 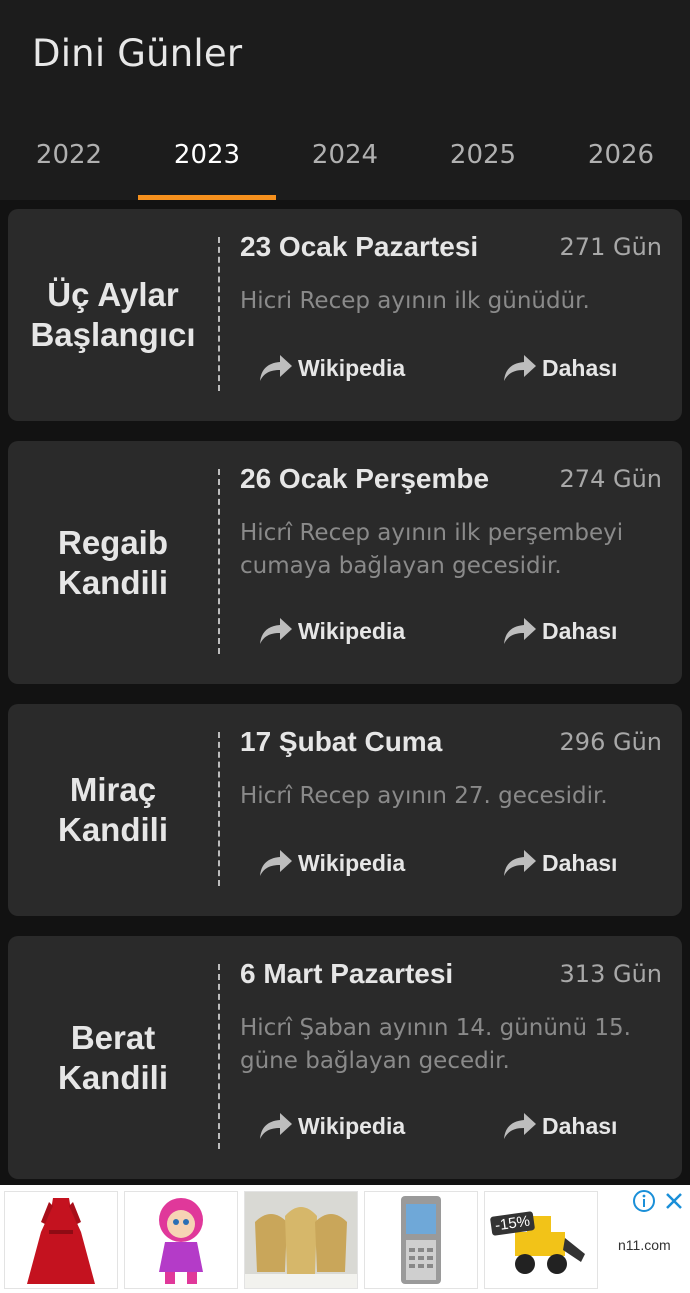 What do you see at coordinates (644, 1201) in the screenshot?
I see `ad-info-icon` at bounding box center [644, 1201].